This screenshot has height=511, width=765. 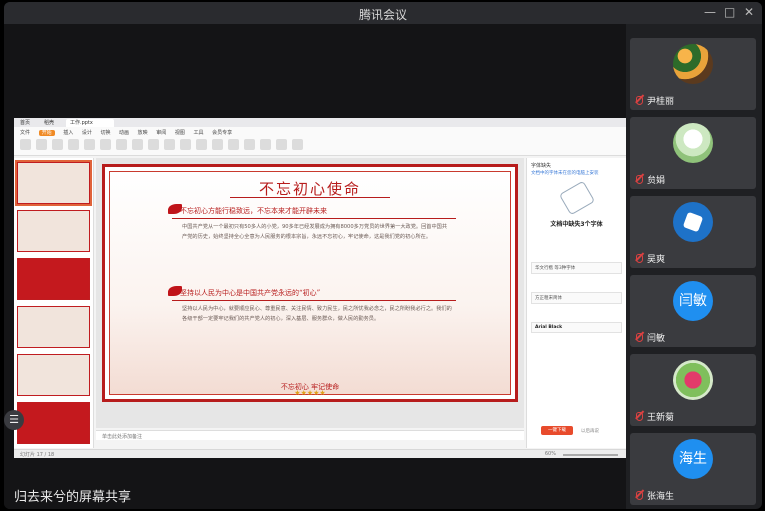 What do you see at coordinates (576, 224) in the screenshot?
I see `missing-fonts-count: 文档中缺失3个字体` at bounding box center [576, 224].